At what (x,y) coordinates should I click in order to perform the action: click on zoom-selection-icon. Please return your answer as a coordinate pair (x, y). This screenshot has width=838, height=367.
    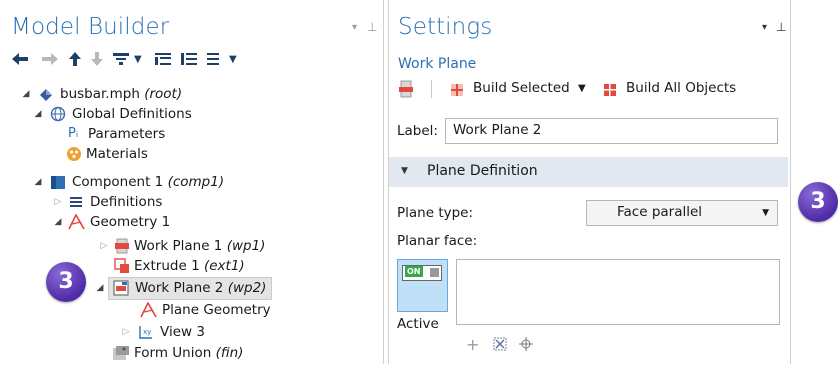
    Looking at the image, I should click on (526, 346).